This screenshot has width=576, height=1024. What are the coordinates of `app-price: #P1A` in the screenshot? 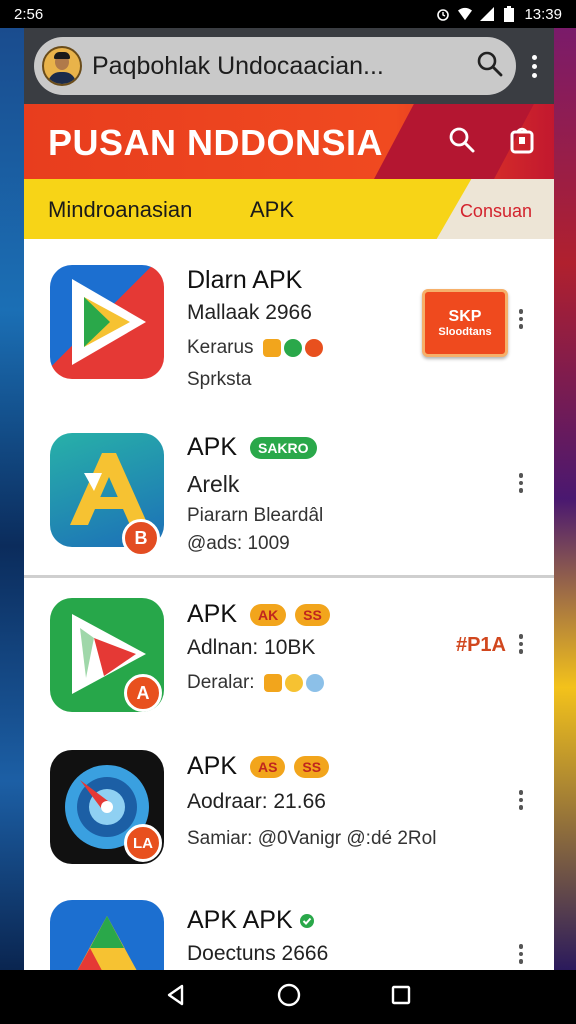 It's located at (480, 645).